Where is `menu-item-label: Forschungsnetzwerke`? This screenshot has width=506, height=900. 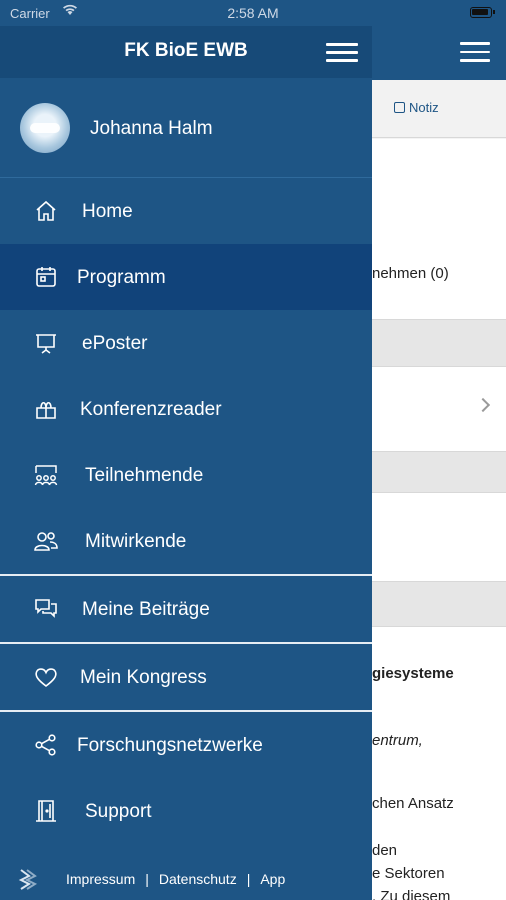 menu-item-label: Forschungsnetzwerke is located at coordinates (170, 745).